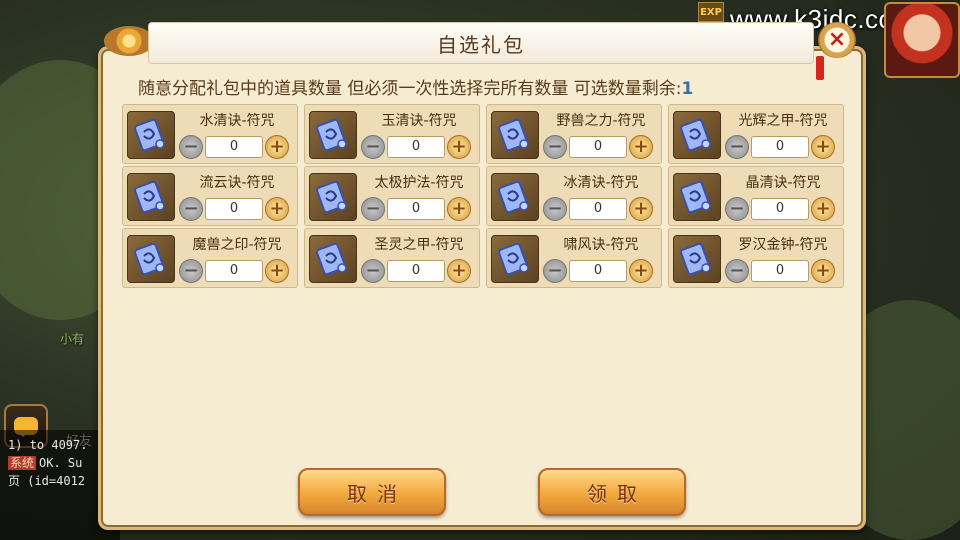  I want to click on item-cell: 野兽之力-符咒 −0 +, so click(574, 134).